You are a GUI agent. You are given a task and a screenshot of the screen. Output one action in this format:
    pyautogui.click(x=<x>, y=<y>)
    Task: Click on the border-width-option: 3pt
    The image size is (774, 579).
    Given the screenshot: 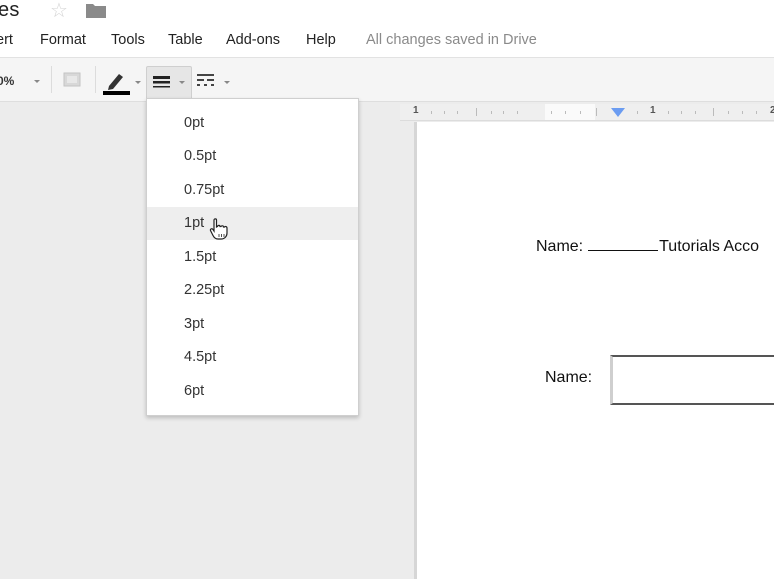 What is the action you would take?
    pyautogui.click(x=252, y=324)
    